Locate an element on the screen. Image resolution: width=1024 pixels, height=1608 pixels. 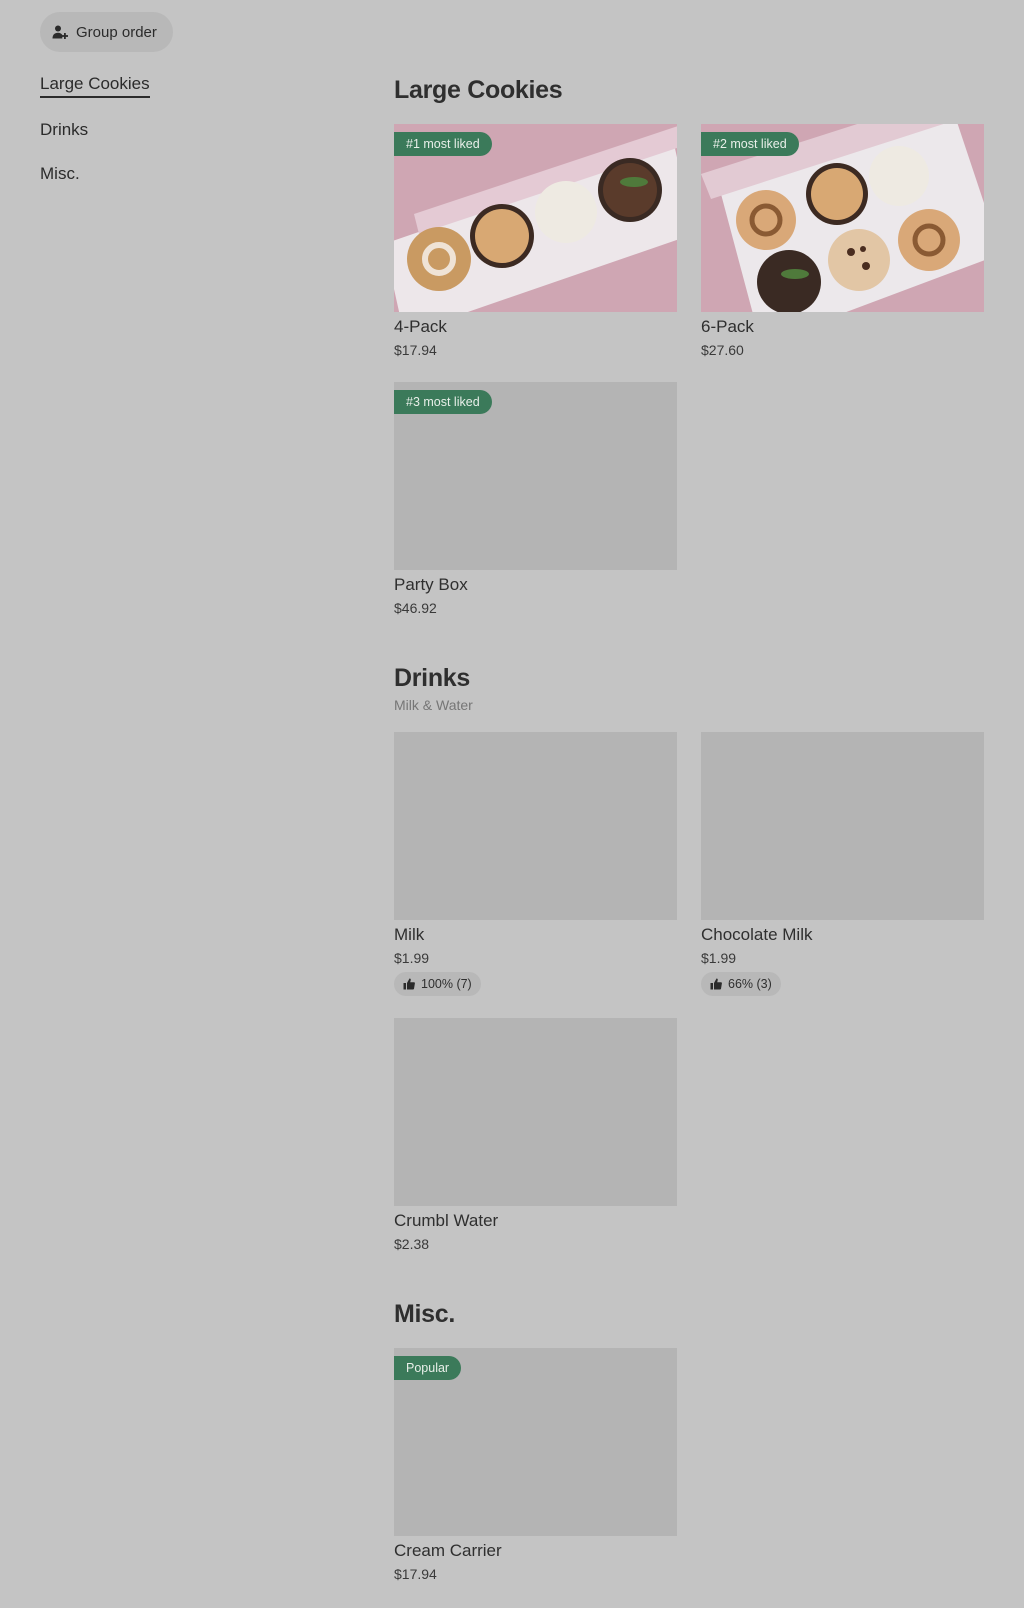
nav-item-misc: Misc. is located at coordinates (60, 174).